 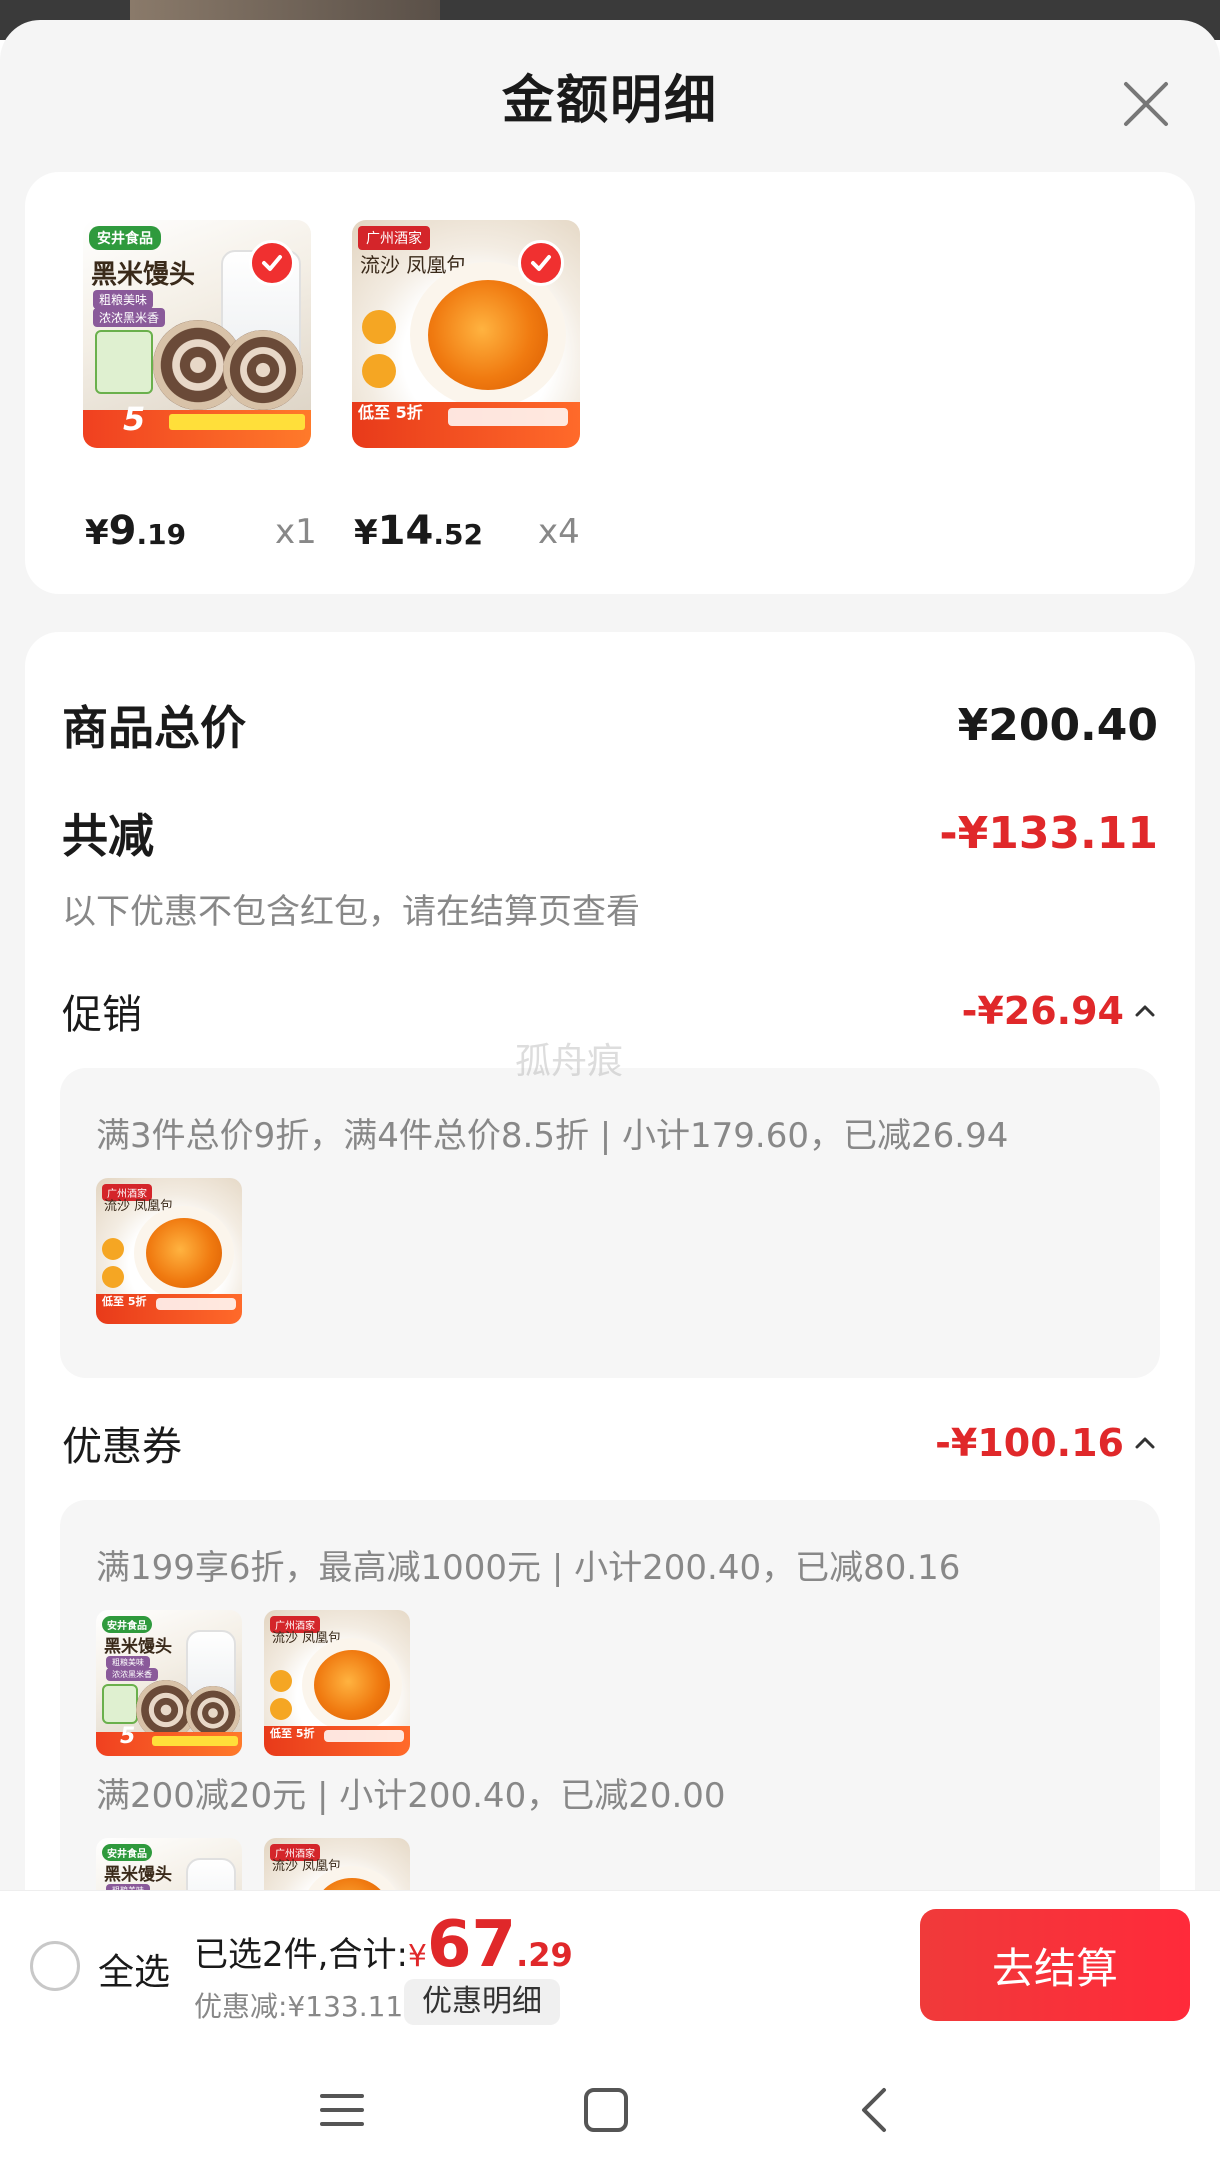 I want to click on goods-total-row: 商品总价 ¥200.40, so click(x=610, y=725).